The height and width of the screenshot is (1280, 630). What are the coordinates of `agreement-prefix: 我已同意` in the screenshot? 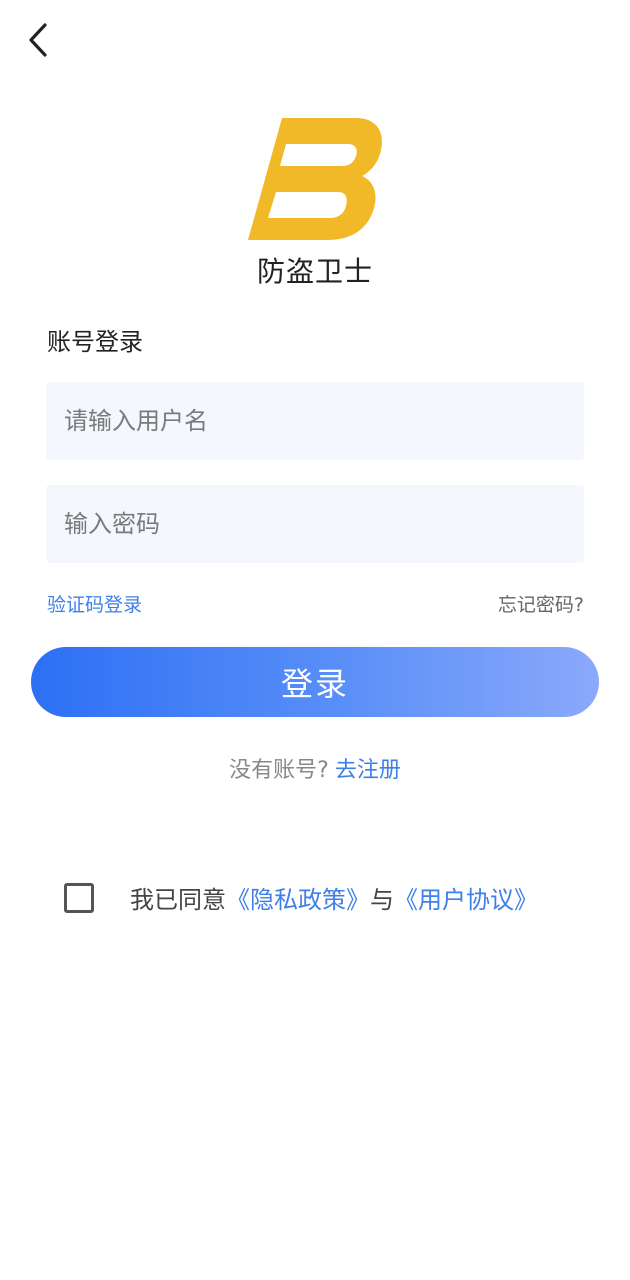 It's located at (178, 900).